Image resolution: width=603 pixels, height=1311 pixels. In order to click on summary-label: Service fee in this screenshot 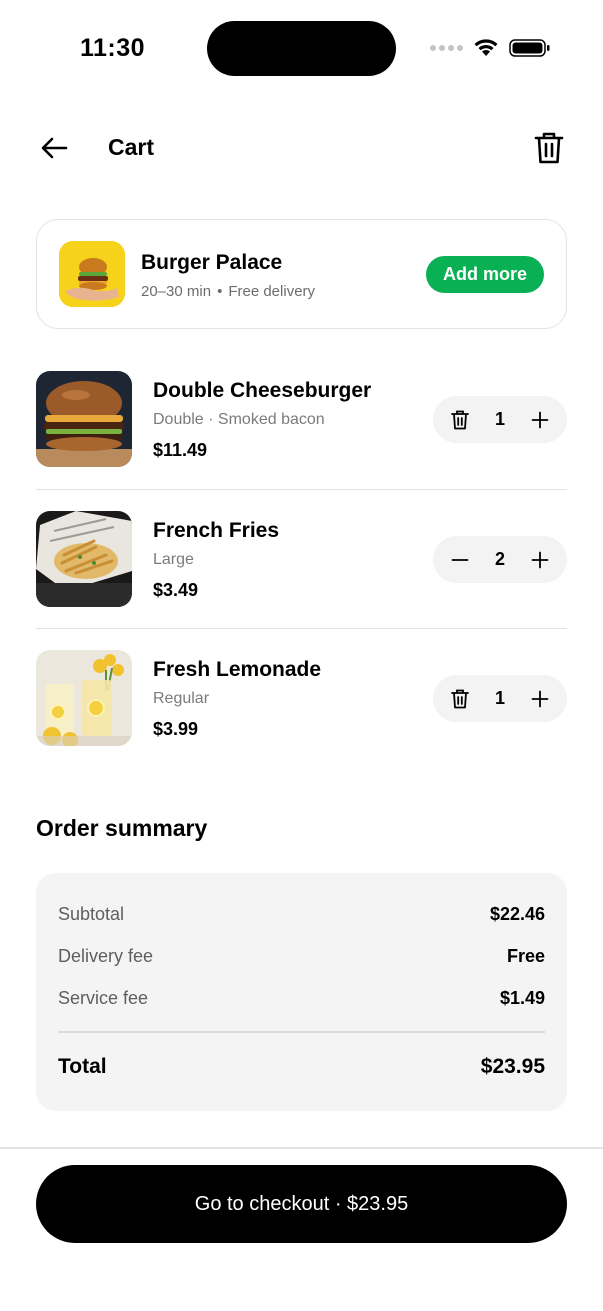, I will do `click(103, 998)`.